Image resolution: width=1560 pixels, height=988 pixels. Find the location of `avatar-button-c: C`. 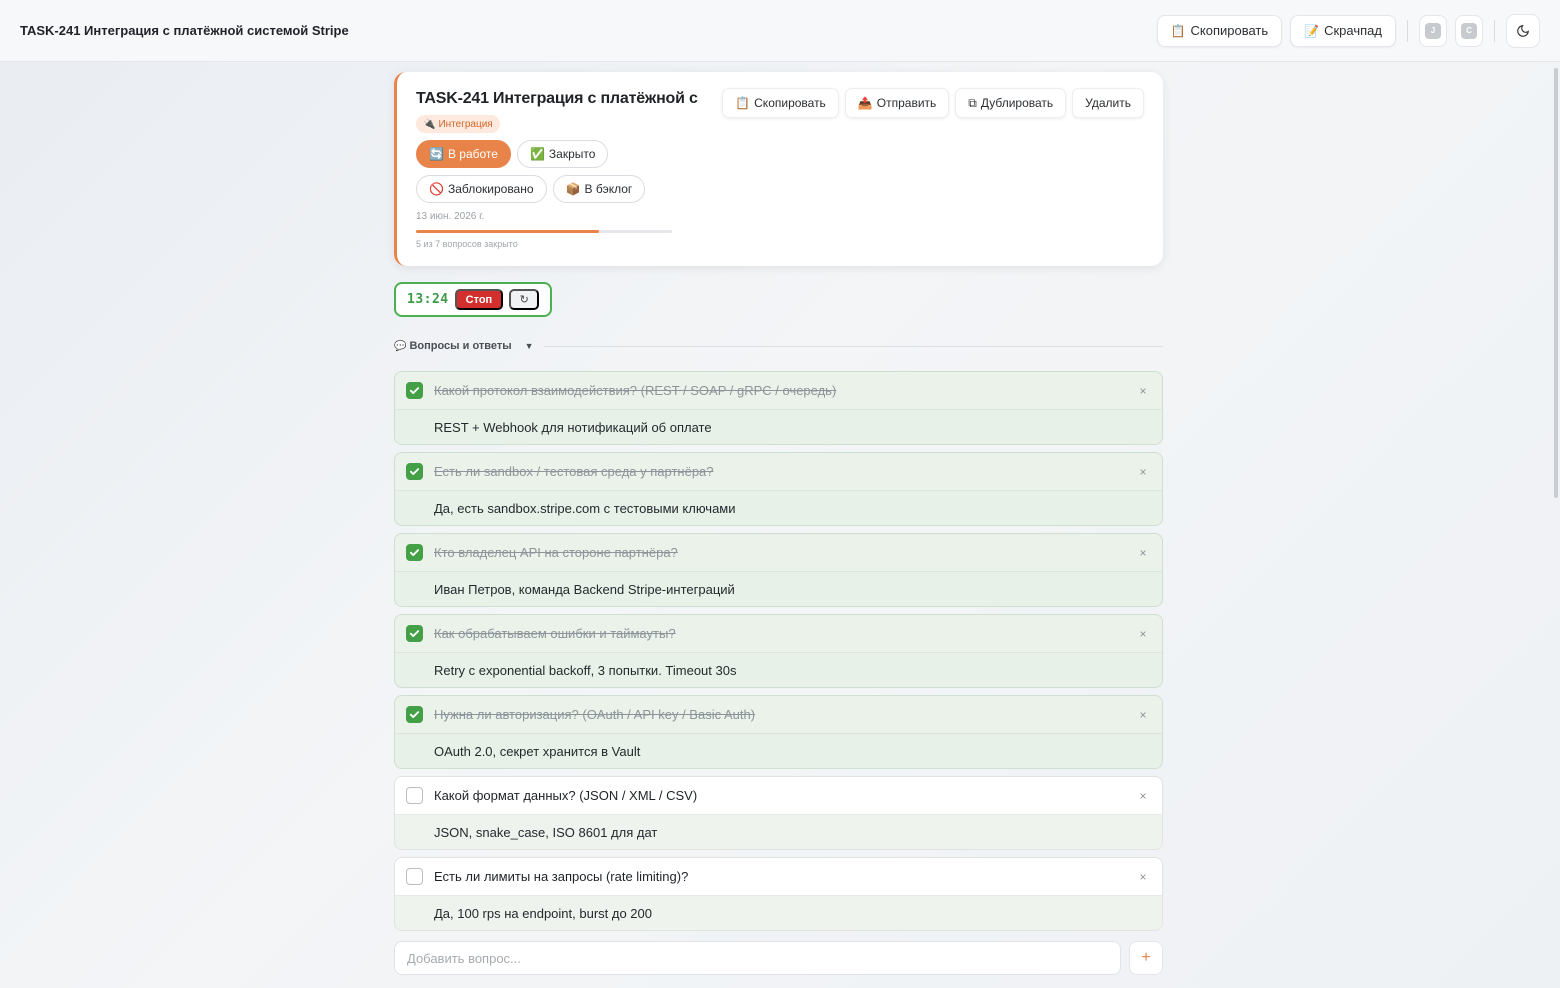

avatar-button-c: C is located at coordinates (1469, 30).